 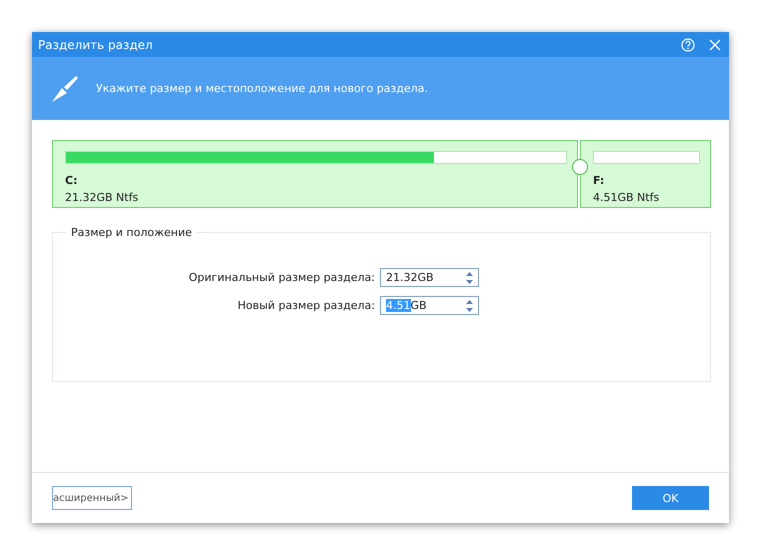 What do you see at coordinates (96, 45) in the screenshot?
I see `window-title: Разделить раздел` at bounding box center [96, 45].